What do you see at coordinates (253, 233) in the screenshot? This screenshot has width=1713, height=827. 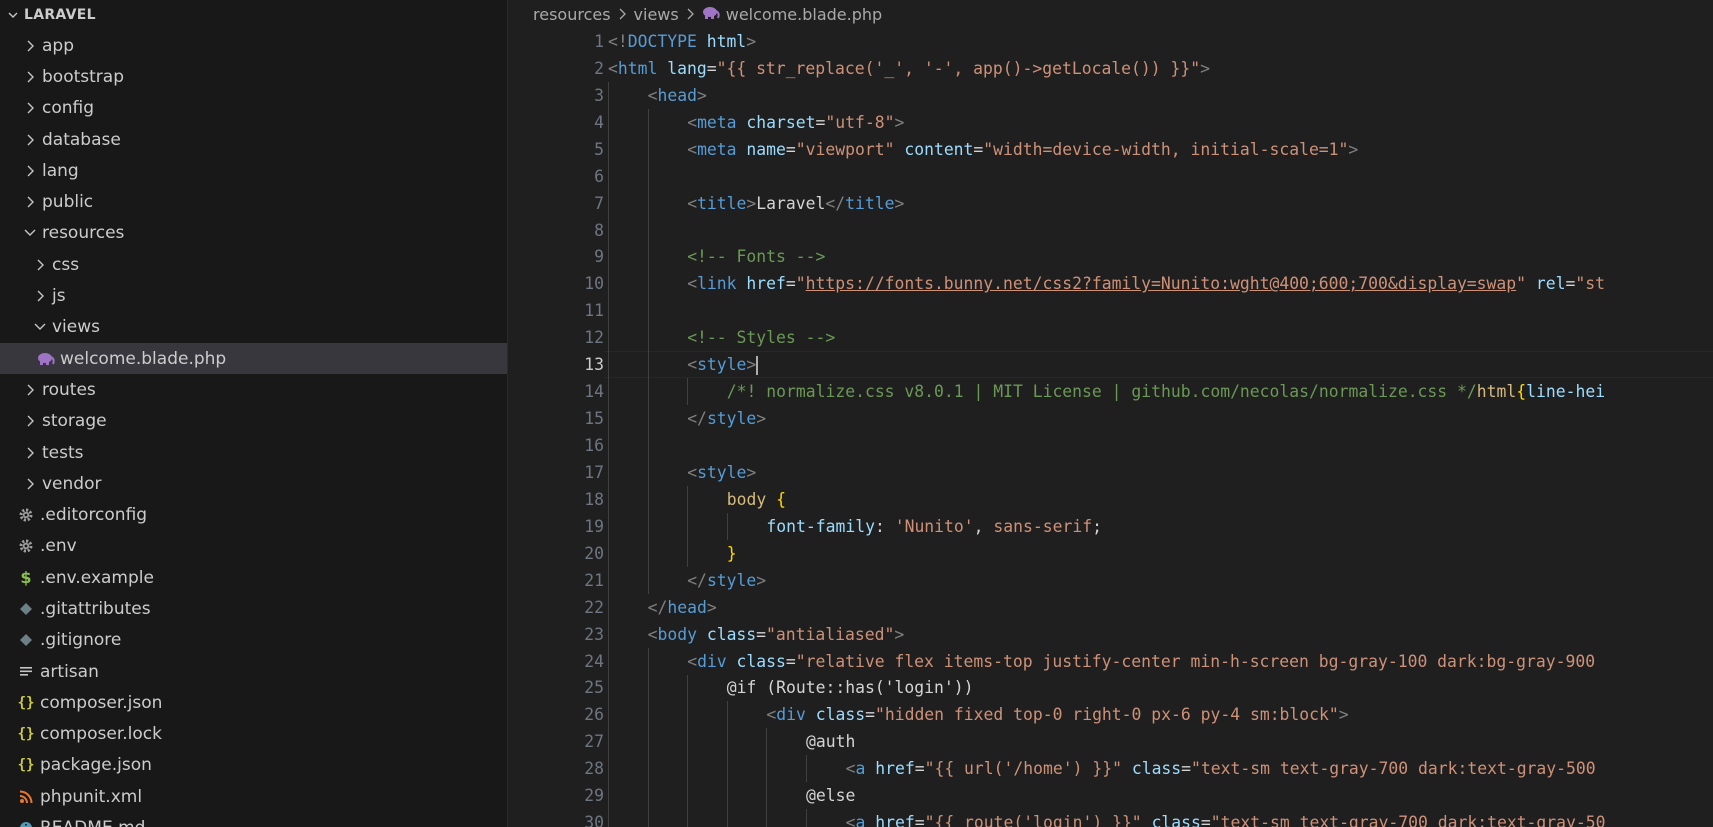 I see `folder-item: resources` at bounding box center [253, 233].